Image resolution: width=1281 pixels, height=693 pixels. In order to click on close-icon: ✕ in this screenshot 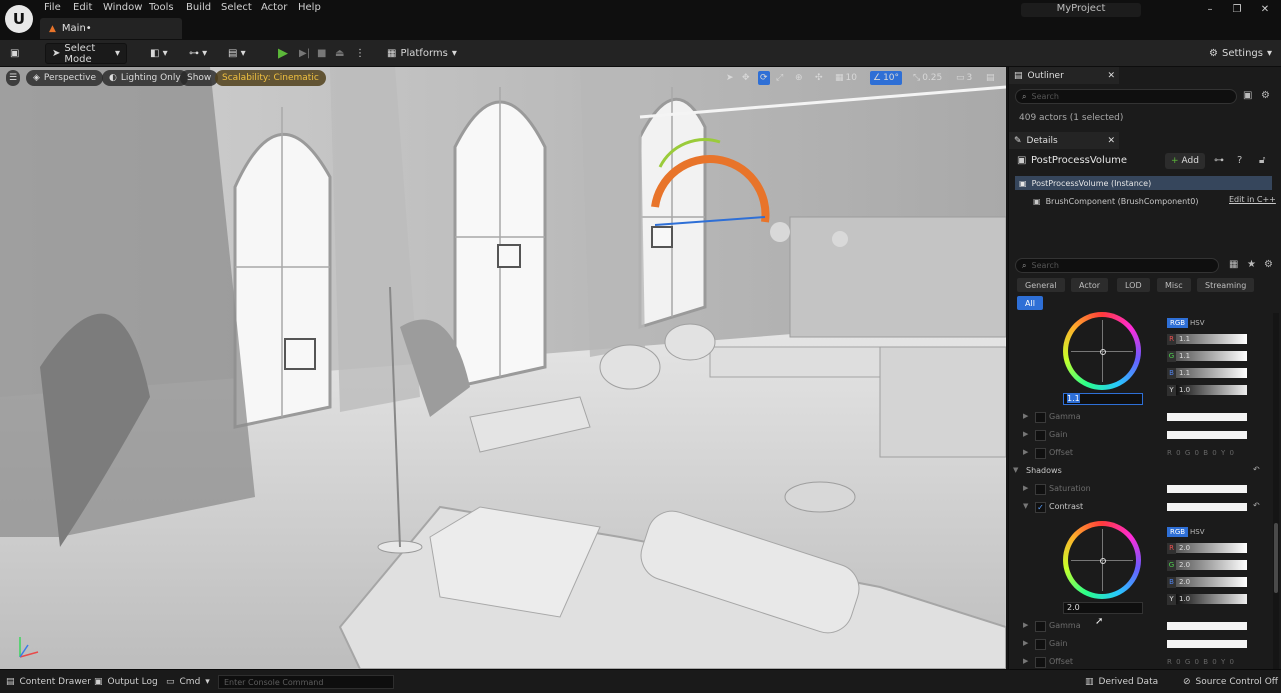, I will do `click(1111, 141)`.